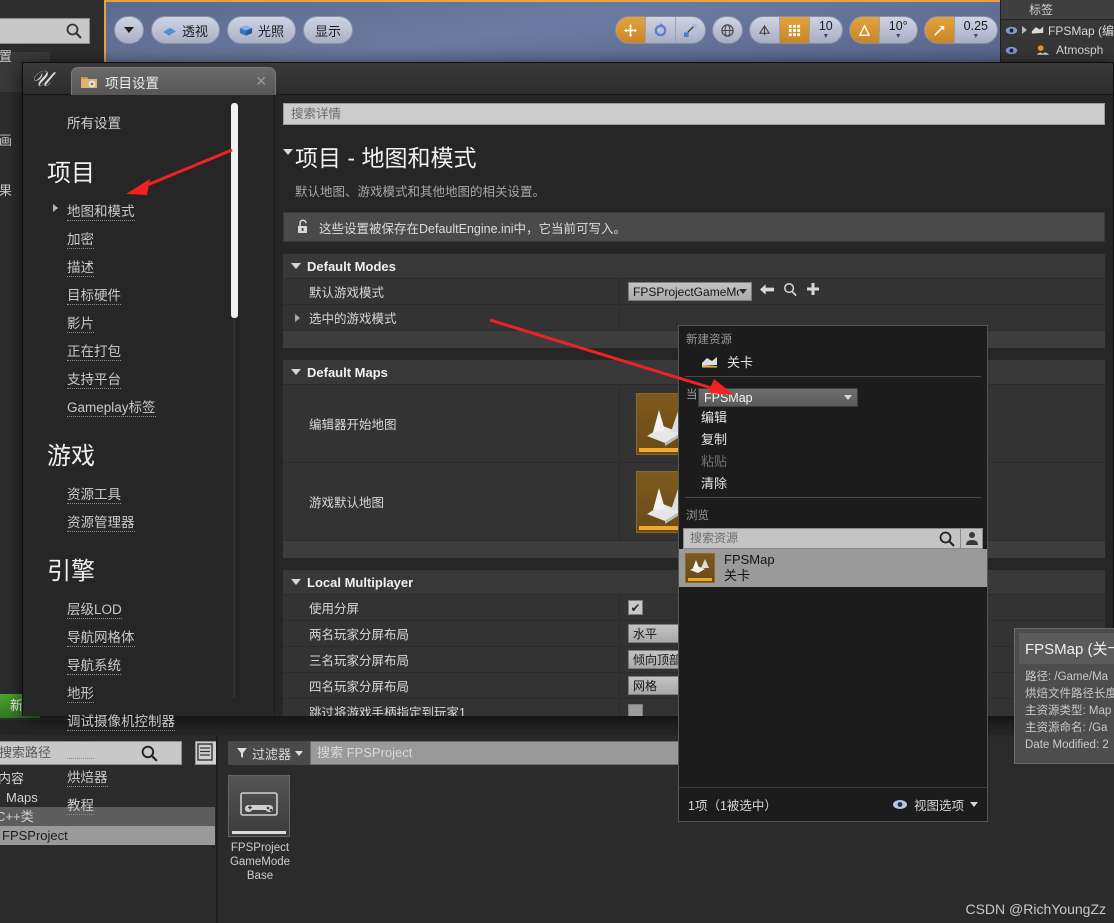 This screenshot has height=923, width=1114. I want to click on show-button: 显示, so click(328, 30).